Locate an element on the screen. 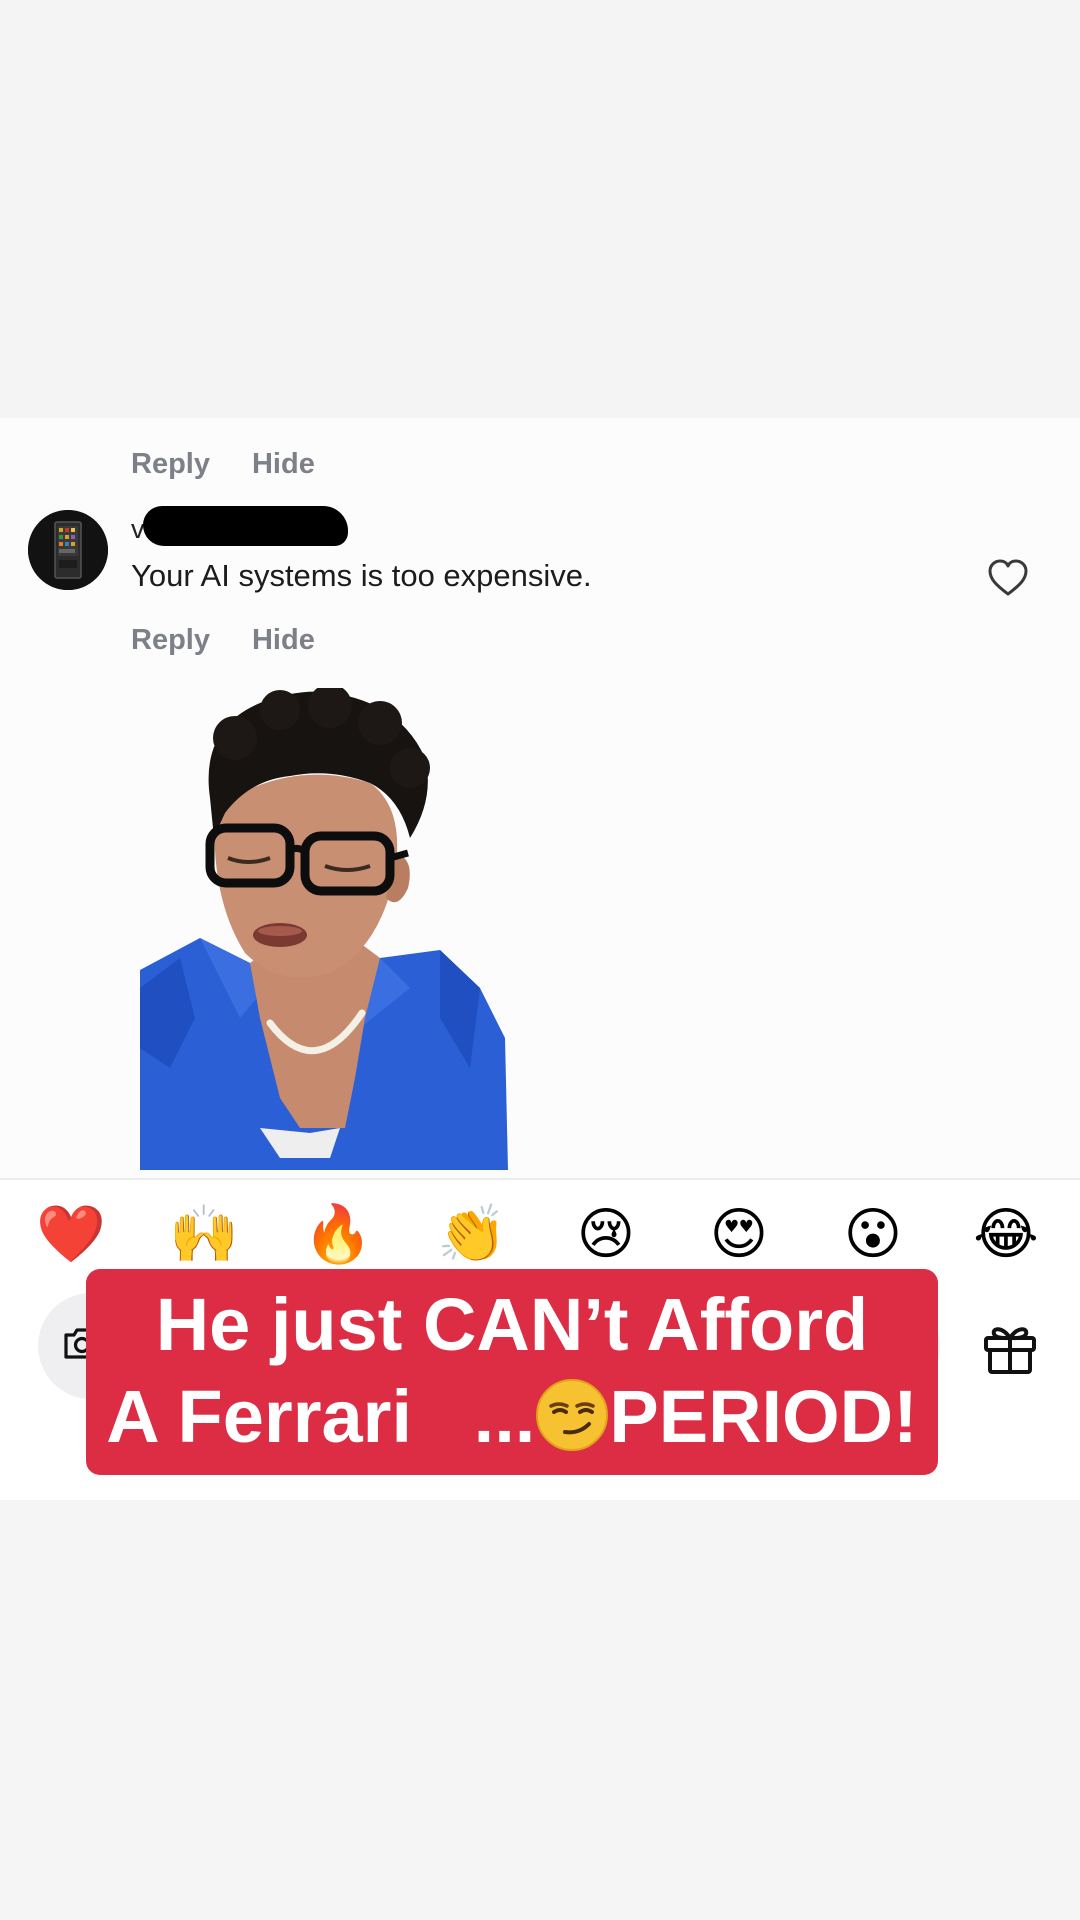 This screenshot has height=1920, width=1080. emoji-heart-eyes: 😍 is located at coordinates (739, 1235).